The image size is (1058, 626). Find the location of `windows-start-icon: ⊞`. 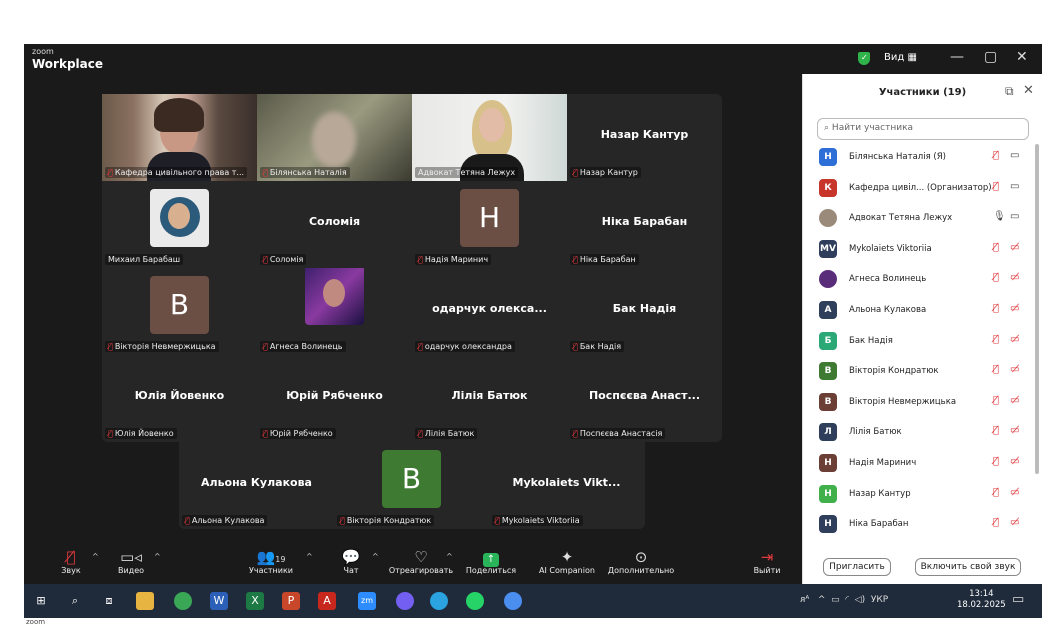

windows-start-icon: ⊞ is located at coordinates (41, 601).